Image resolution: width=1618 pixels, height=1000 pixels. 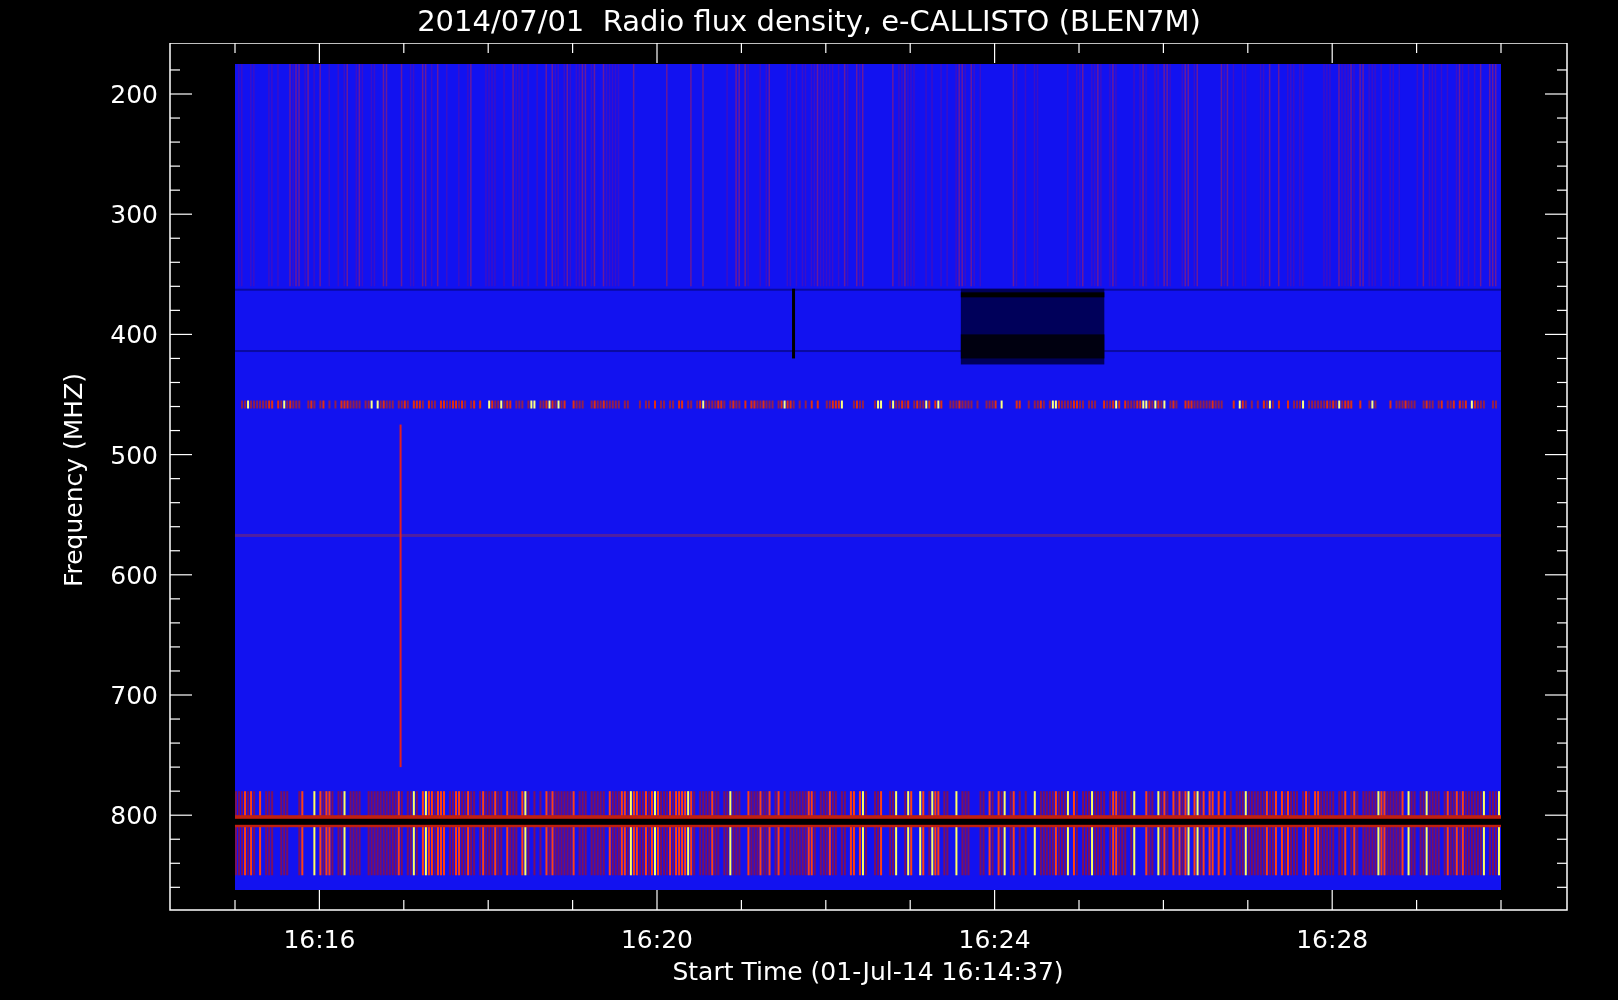 What do you see at coordinates (134, 575) in the screenshot?
I see `y-tick-label: 600` at bounding box center [134, 575].